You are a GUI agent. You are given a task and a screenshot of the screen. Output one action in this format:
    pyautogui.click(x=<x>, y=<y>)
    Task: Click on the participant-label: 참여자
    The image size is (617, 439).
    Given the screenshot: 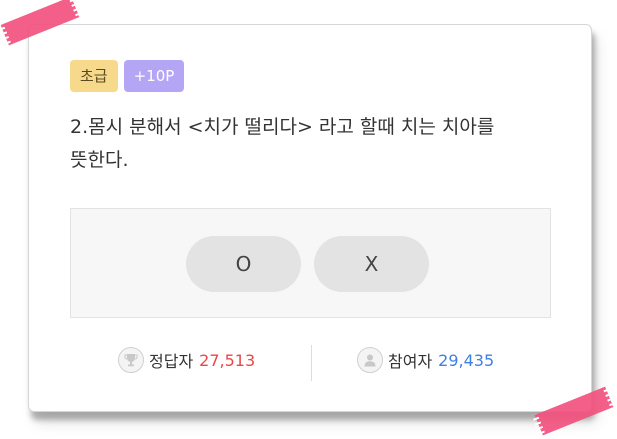 What is the action you would take?
    pyautogui.click(x=410, y=361)
    